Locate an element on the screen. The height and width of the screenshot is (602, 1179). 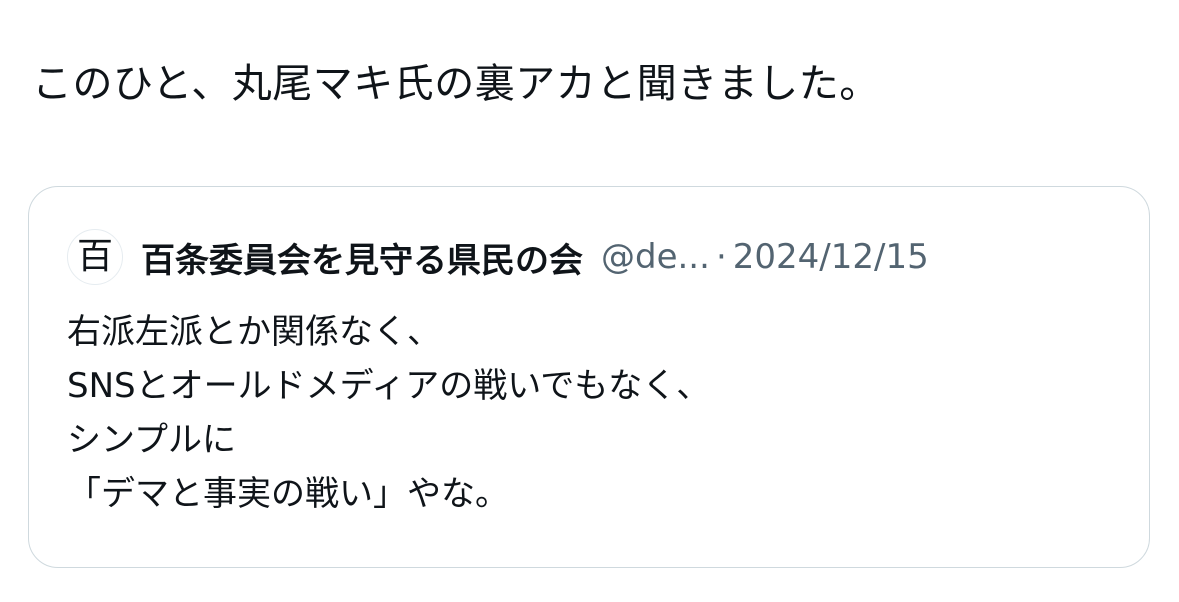
tweet-text: このひと、丸尾マキ氏の裏アカと聞きました。 is located at coordinates (456, 84).